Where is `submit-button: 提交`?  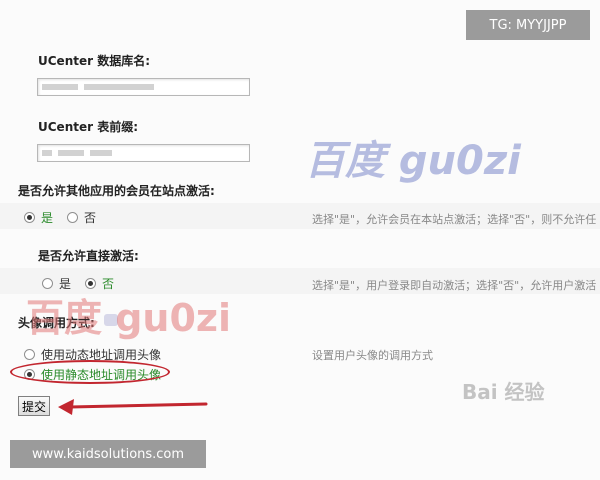 submit-button: 提交 is located at coordinates (34, 406).